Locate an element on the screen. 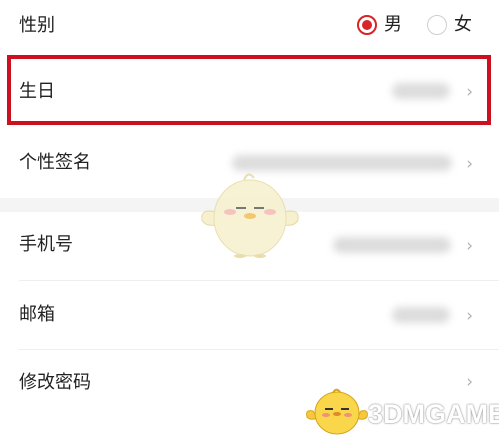 Image resolution: width=499 pixels, height=435 pixels. radio-checked-icon is located at coordinates (367, 25).